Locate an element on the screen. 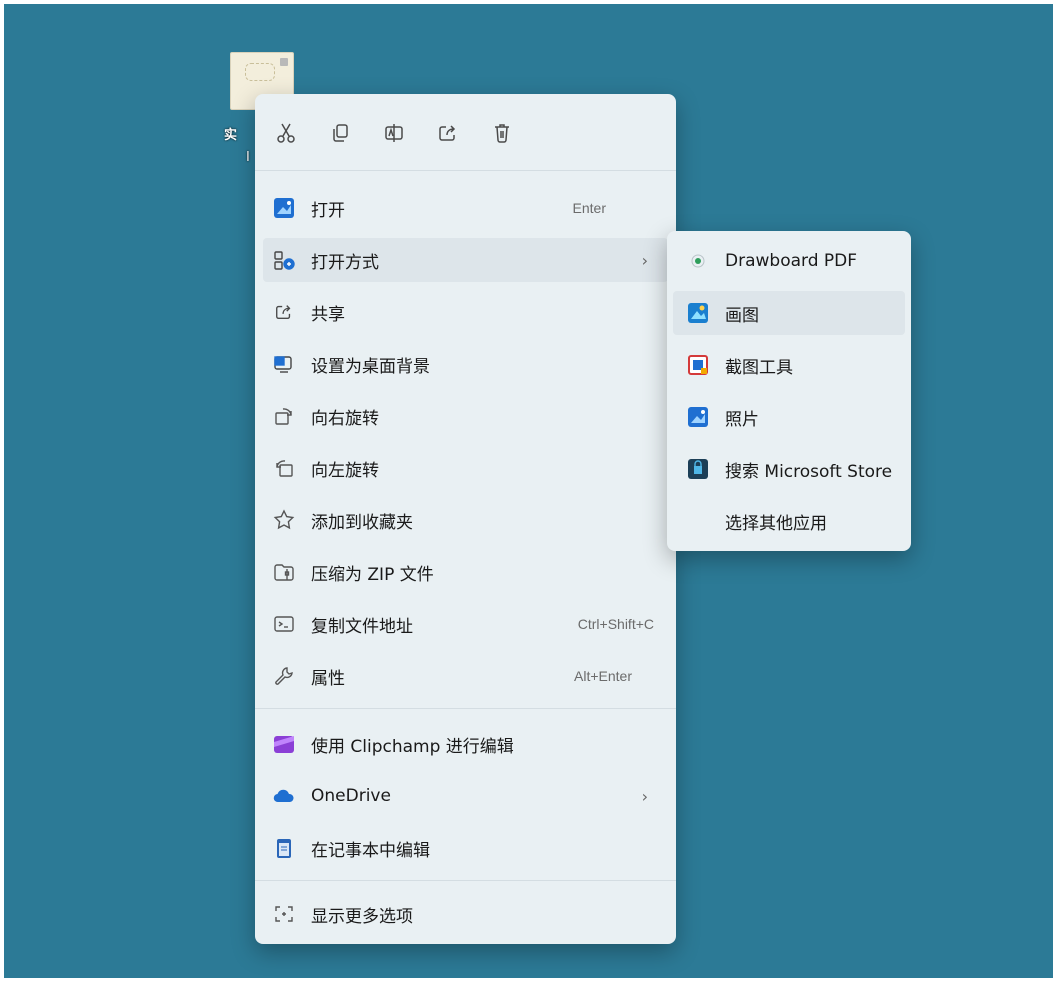  menu-item-label: 显示更多选项 is located at coordinates (362, 916).